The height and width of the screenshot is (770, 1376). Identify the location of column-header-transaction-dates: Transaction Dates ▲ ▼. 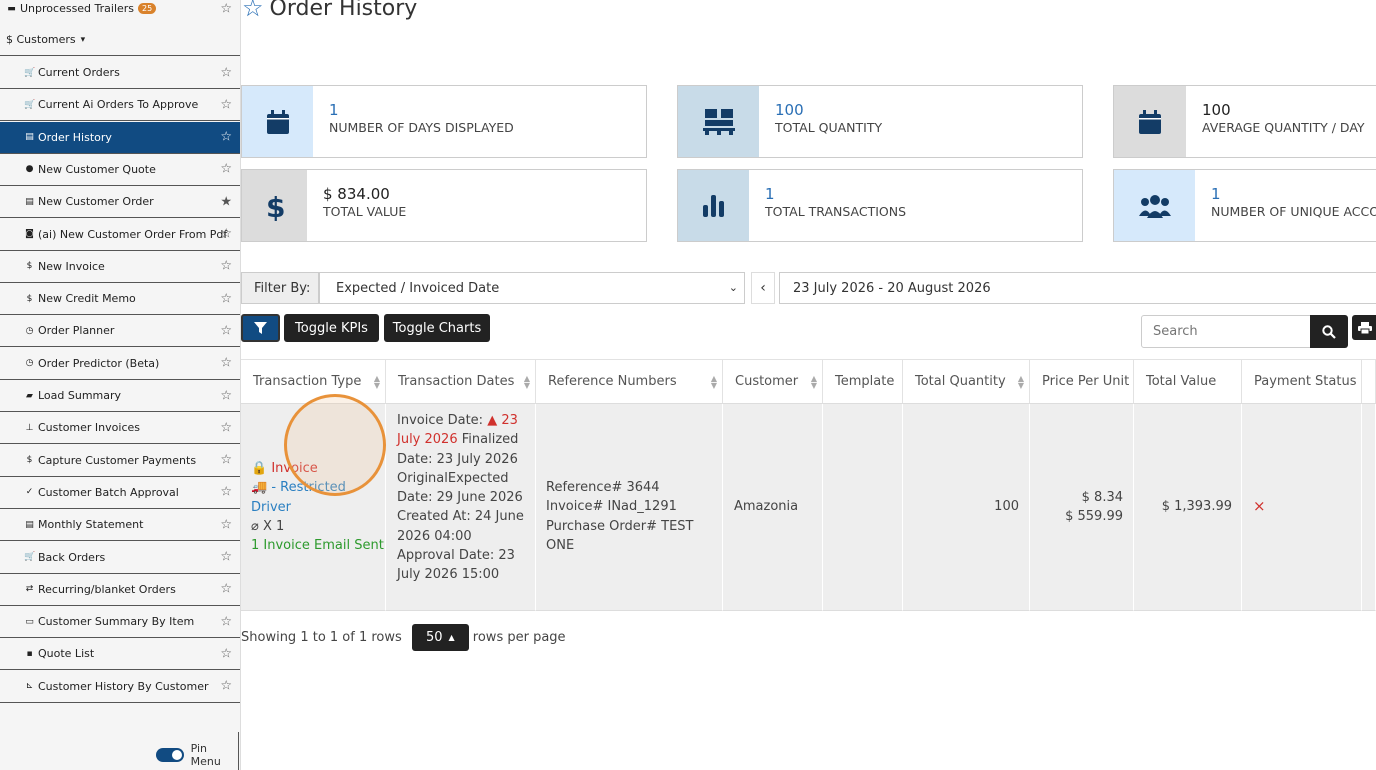
(461, 381).